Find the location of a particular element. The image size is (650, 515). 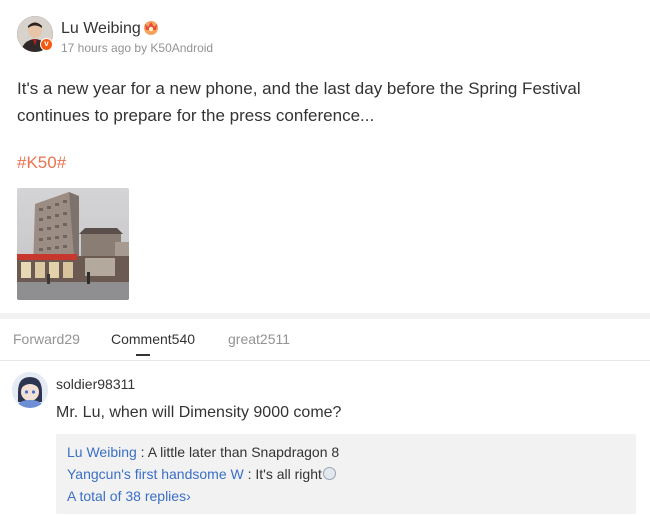

tab-comment: Comment540 is located at coordinates (153, 339).